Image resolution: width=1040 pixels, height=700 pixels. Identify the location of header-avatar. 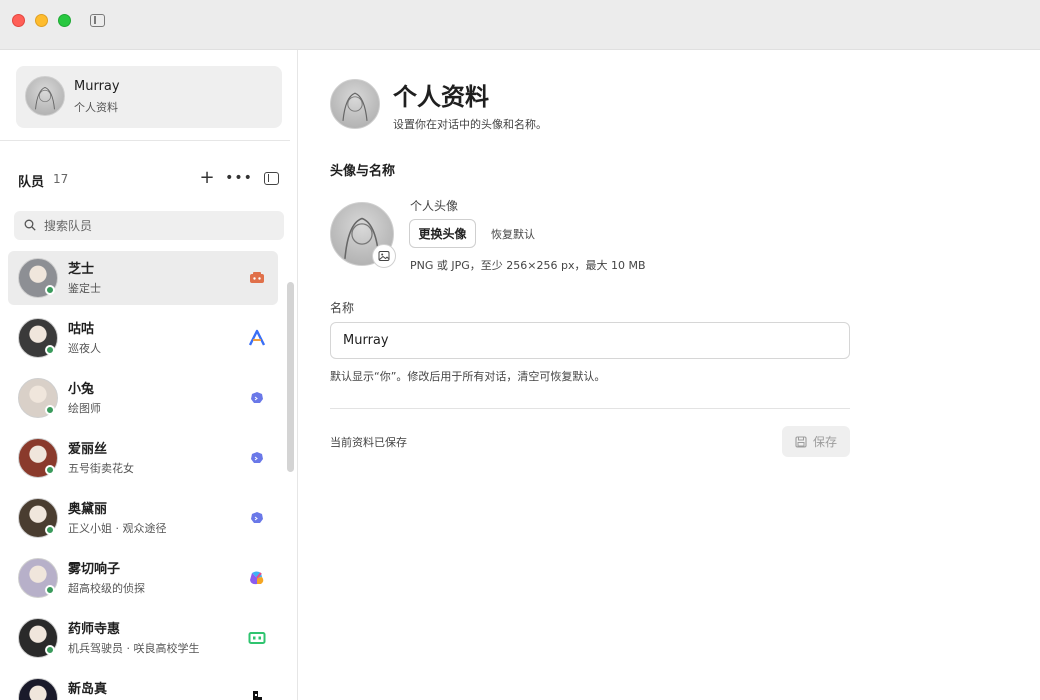
(355, 104).